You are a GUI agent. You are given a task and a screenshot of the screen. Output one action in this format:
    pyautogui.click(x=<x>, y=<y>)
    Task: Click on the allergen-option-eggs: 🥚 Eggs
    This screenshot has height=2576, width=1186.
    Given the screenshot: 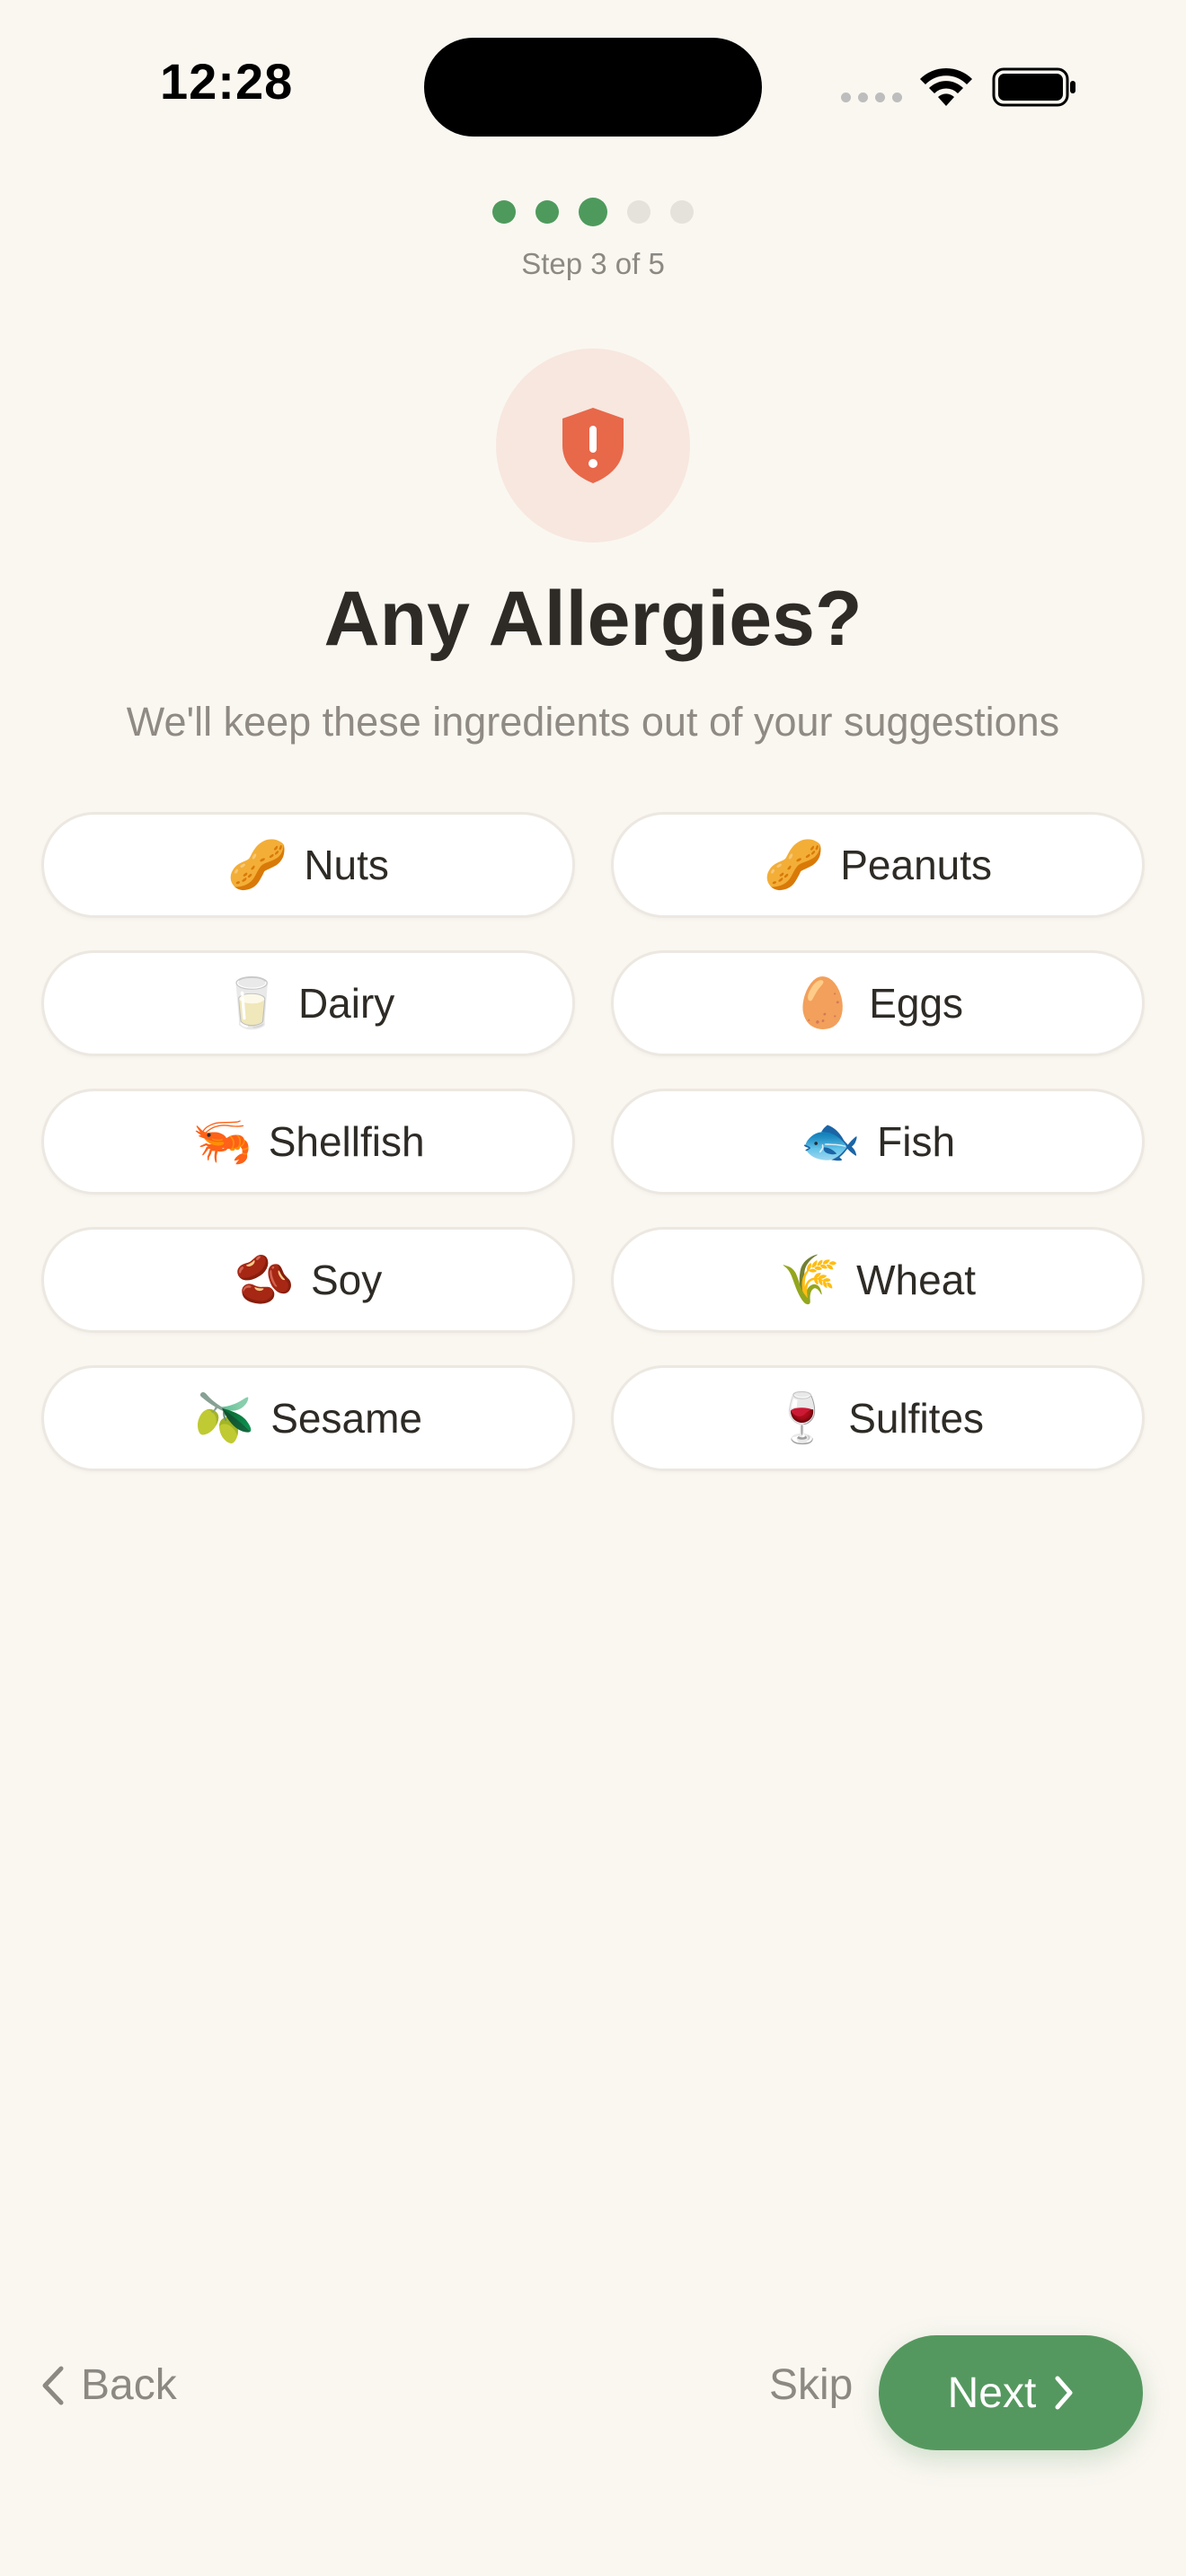 What is the action you would take?
    pyautogui.click(x=878, y=1003)
    